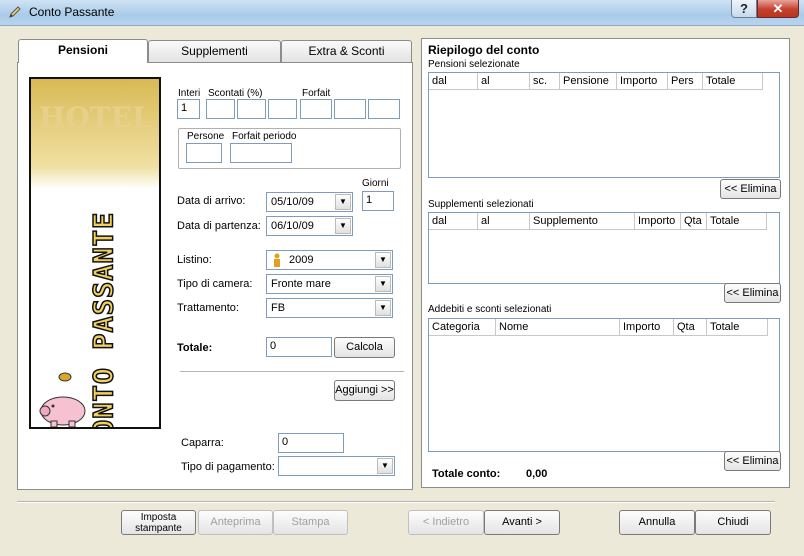 The image size is (804, 556). What do you see at coordinates (277, 260) in the screenshot?
I see `person-icon` at bounding box center [277, 260].